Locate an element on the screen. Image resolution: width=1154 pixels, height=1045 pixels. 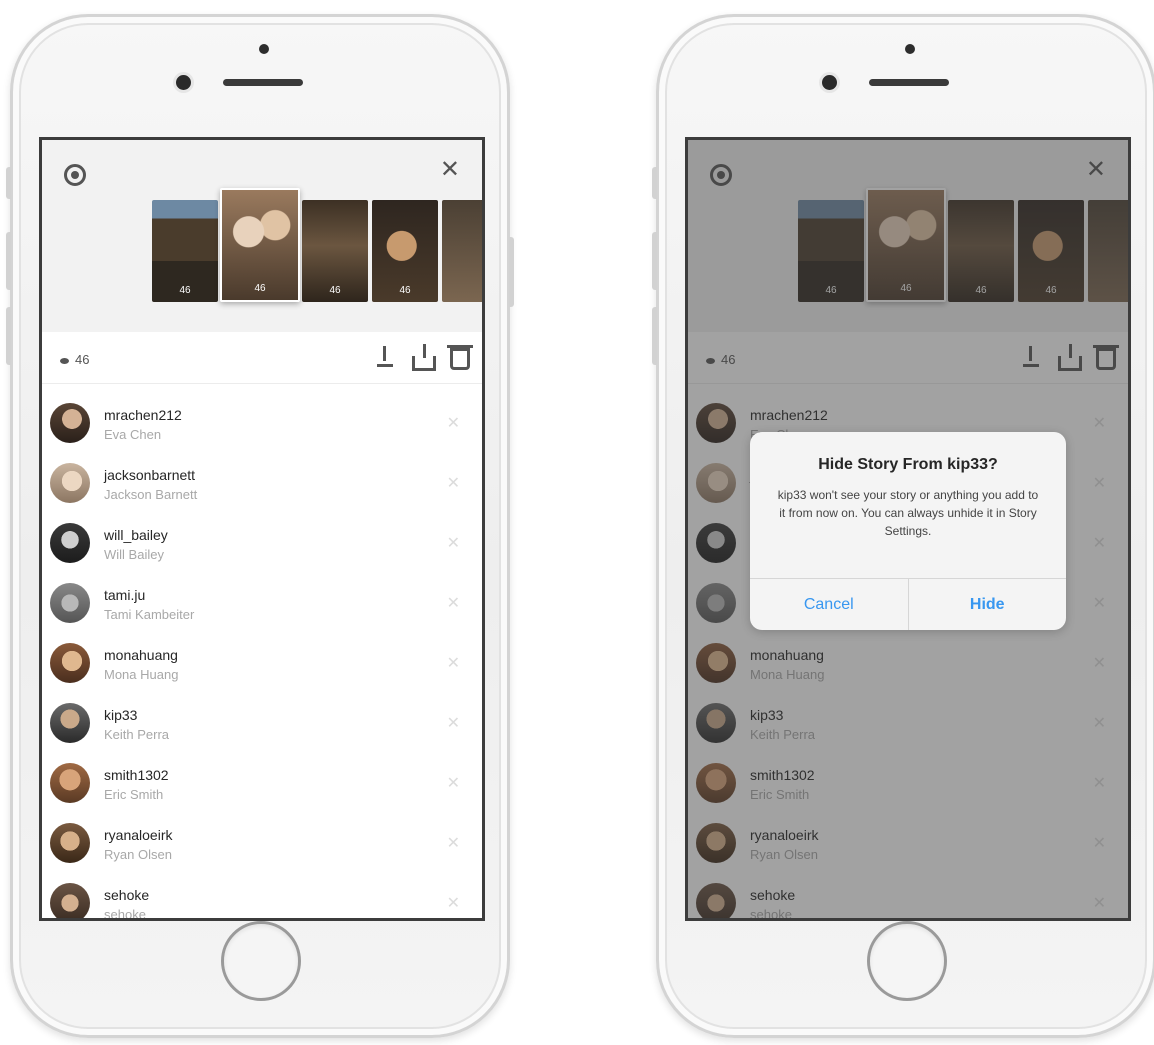
close-icon: ✕ is located at coordinates (450, 170).